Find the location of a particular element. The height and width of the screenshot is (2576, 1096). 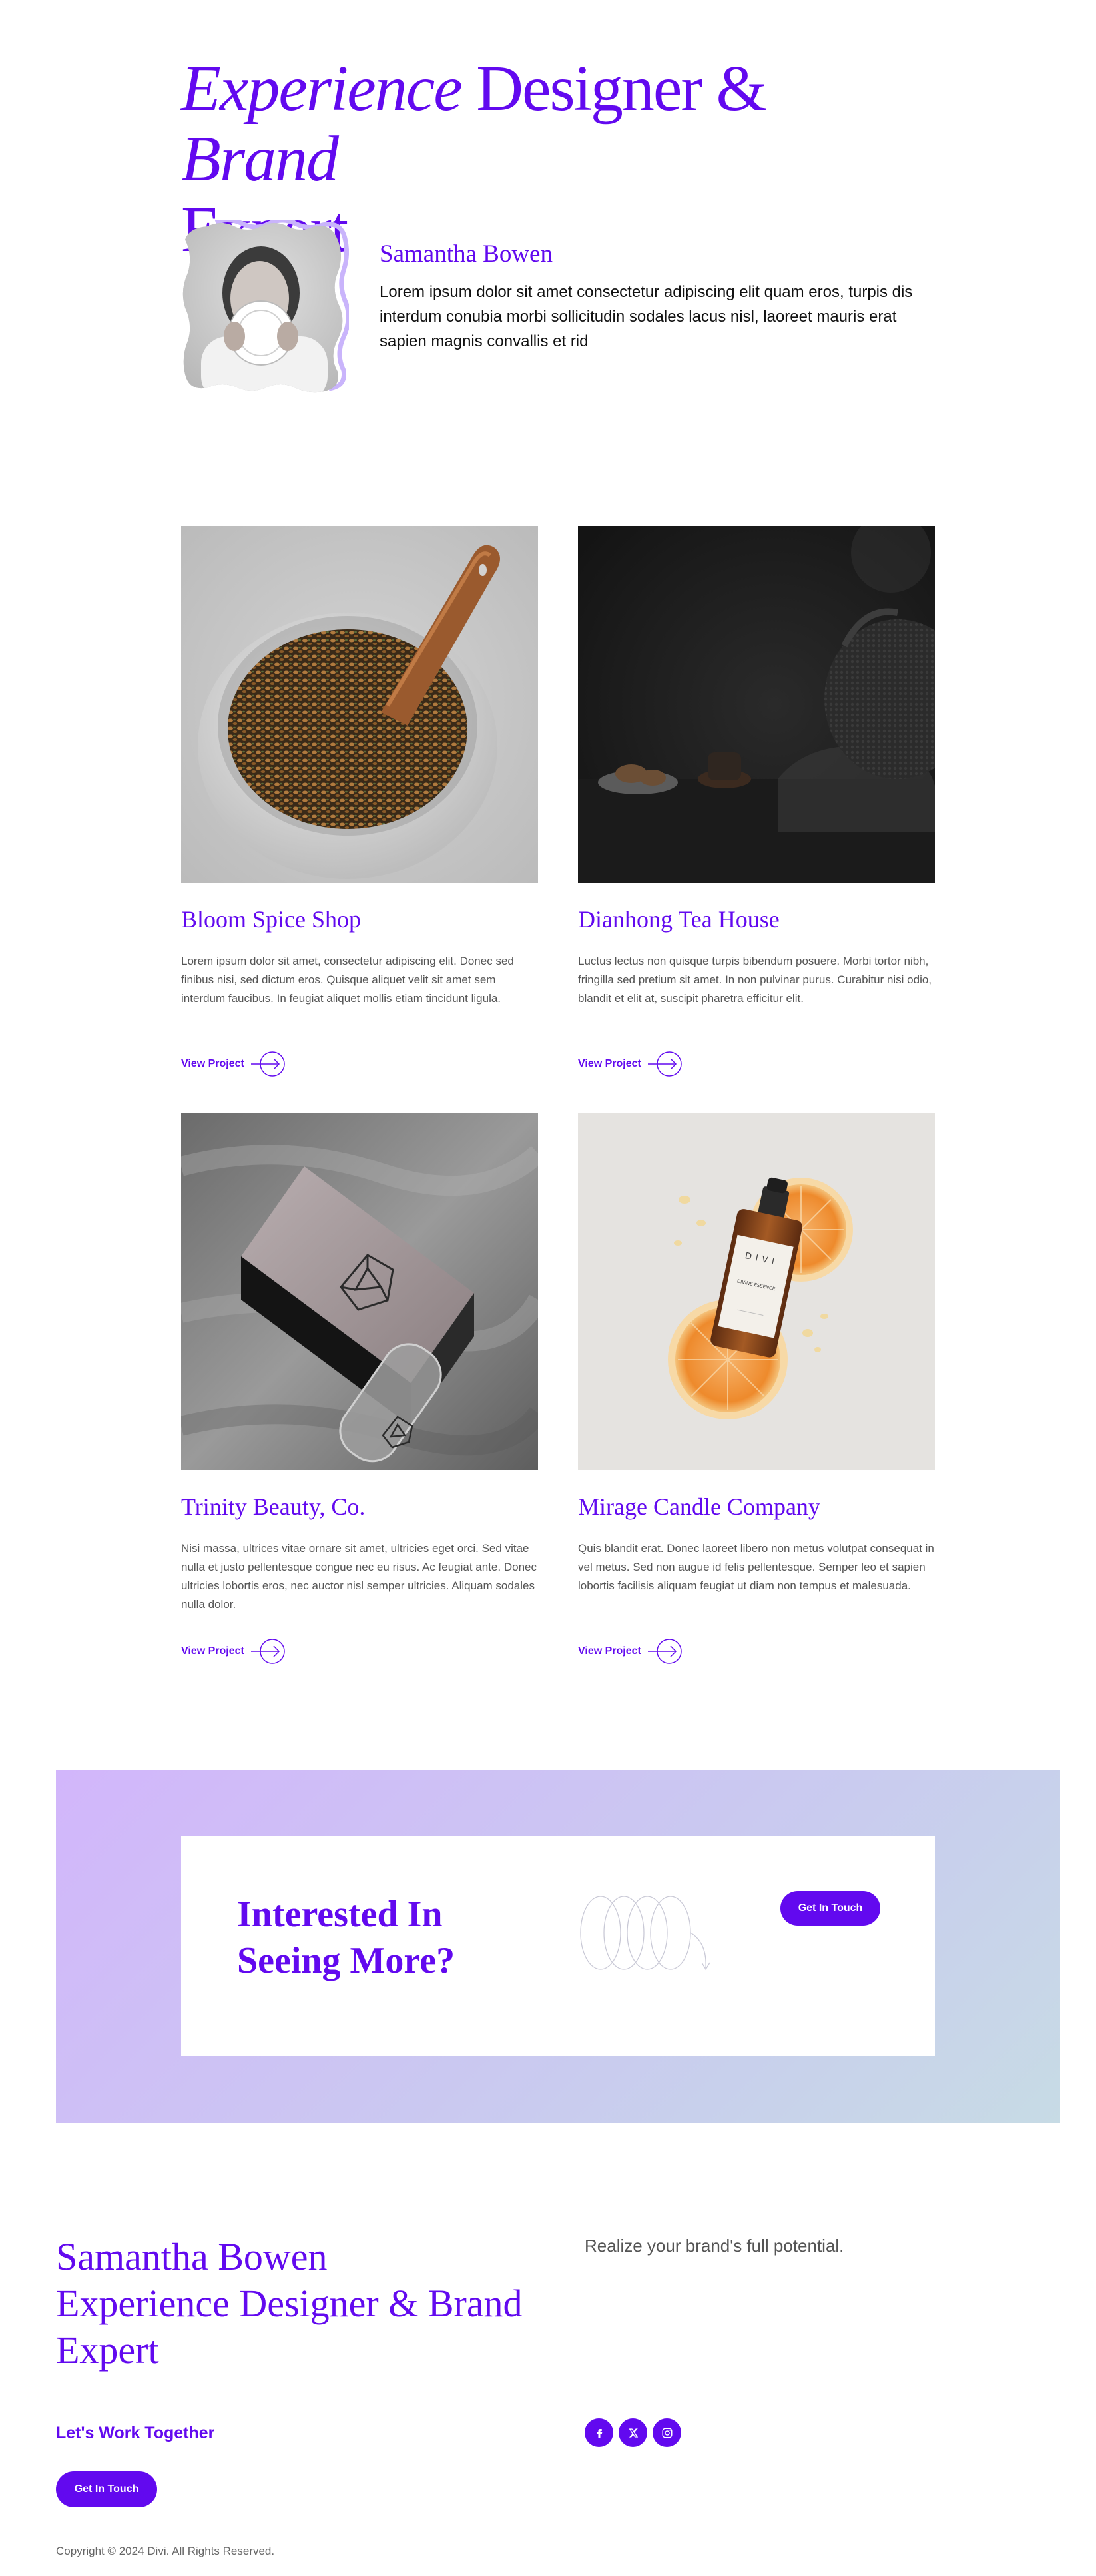

profile-name: Samantha Bowen is located at coordinates (466, 254).